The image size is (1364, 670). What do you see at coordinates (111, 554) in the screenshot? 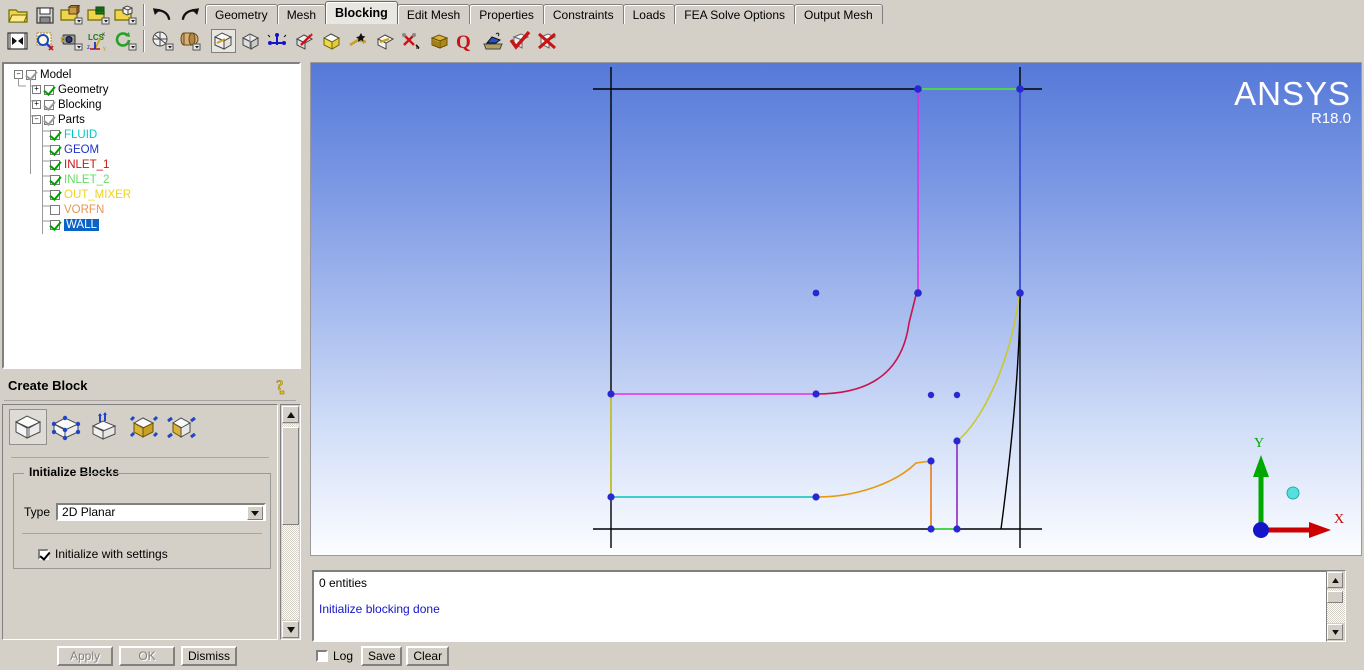
I see `initialize-with-settings-label: Initialize with settings` at bounding box center [111, 554].